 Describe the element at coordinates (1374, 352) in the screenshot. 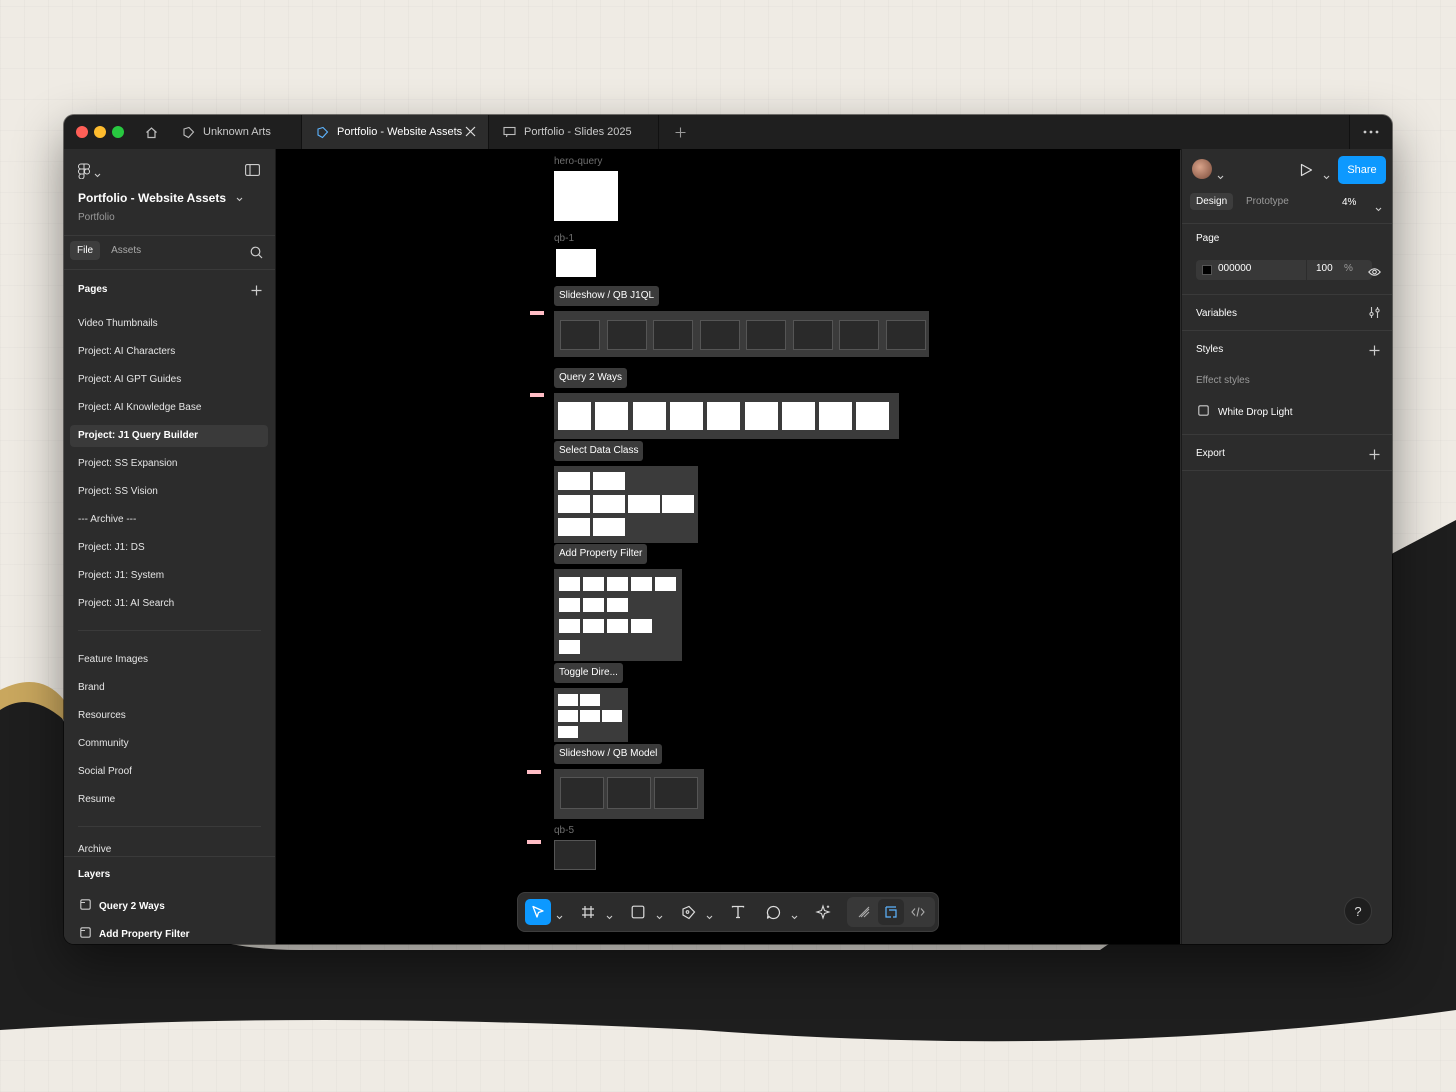

I see `add-style-plus-icon` at that location.